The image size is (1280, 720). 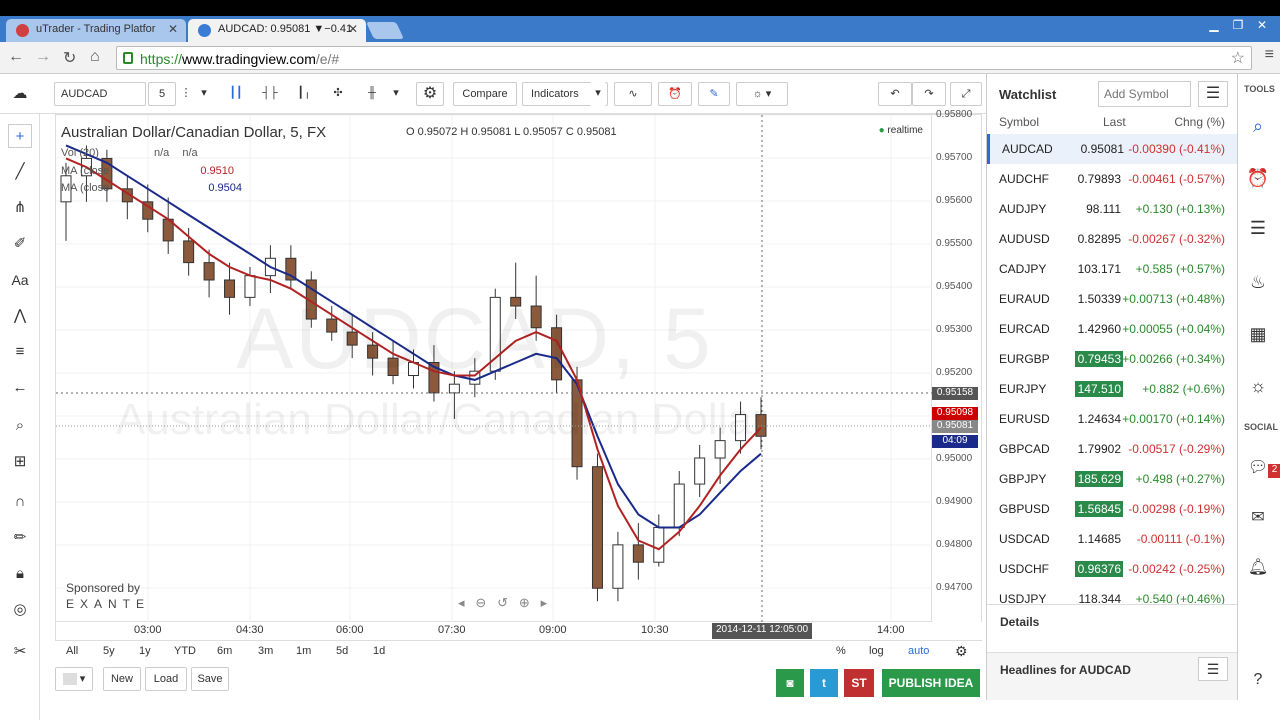 I want to click on reload-icon: ↻, so click(x=69, y=58).